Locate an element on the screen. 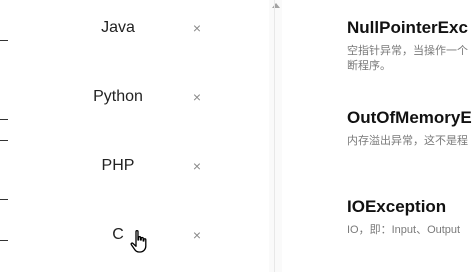 Image resolution: width=472 pixels, height=272 pixels. exception-description: 内存溢出异常，这不是程 is located at coordinates (409, 141).